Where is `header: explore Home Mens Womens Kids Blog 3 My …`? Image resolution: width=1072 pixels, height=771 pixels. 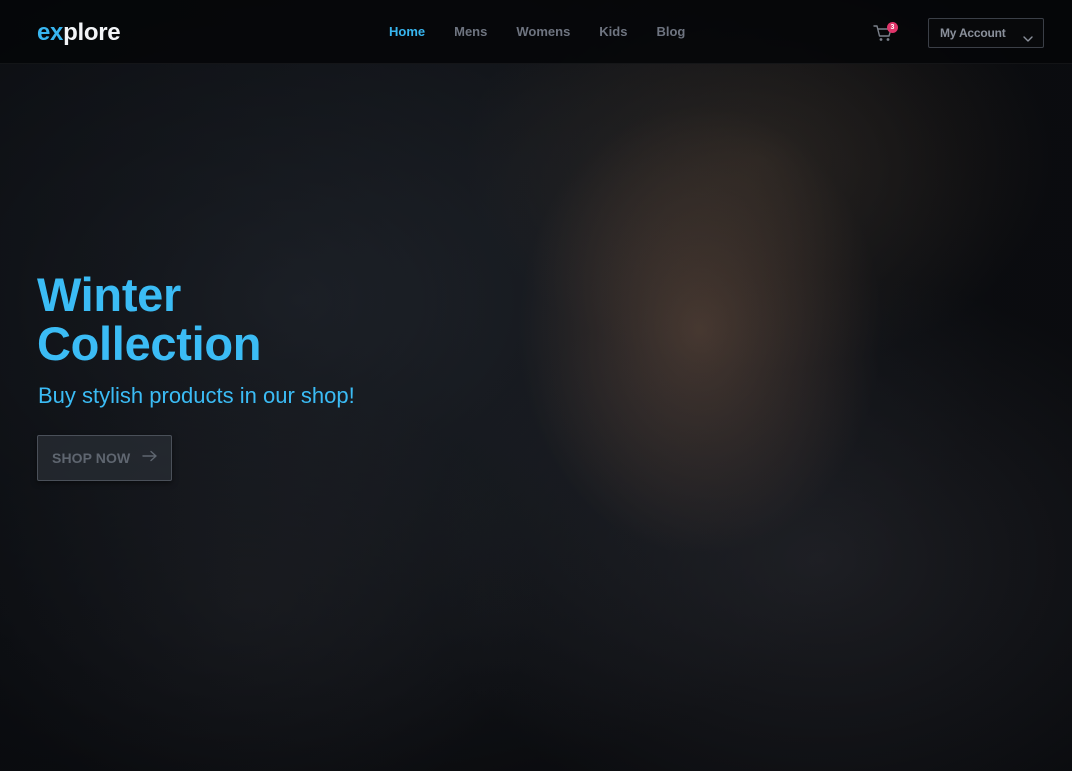 header: explore Home Mens Womens Kids Blog 3 My … is located at coordinates (536, 32).